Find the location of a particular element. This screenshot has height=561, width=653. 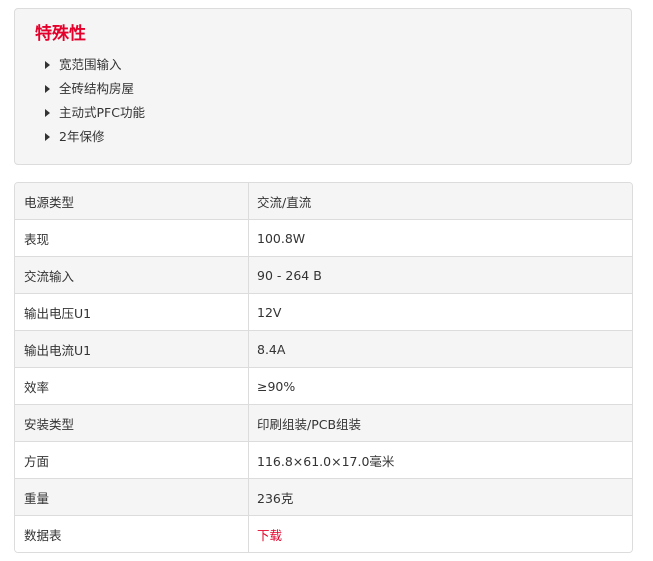

feature-item: 全砖结构房屋 is located at coordinates (95, 89).